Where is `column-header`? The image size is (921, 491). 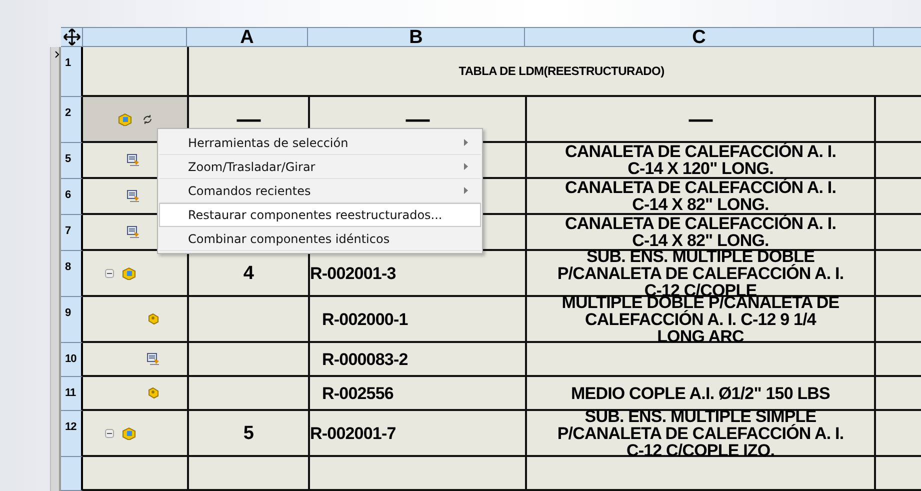 column-header is located at coordinates (897, 37).